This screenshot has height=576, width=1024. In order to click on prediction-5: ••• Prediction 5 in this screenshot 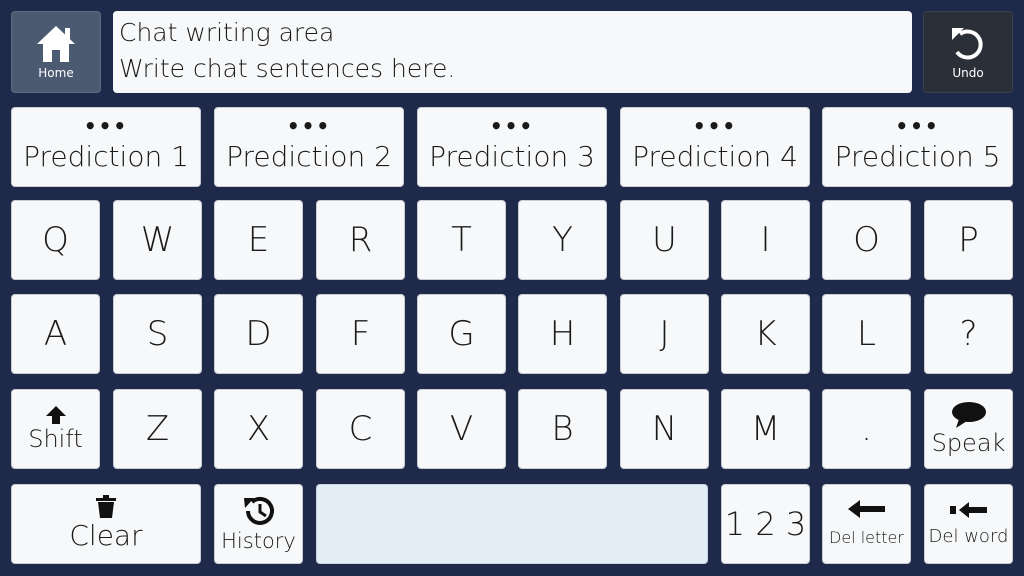, I will do `click(917, 147)`.